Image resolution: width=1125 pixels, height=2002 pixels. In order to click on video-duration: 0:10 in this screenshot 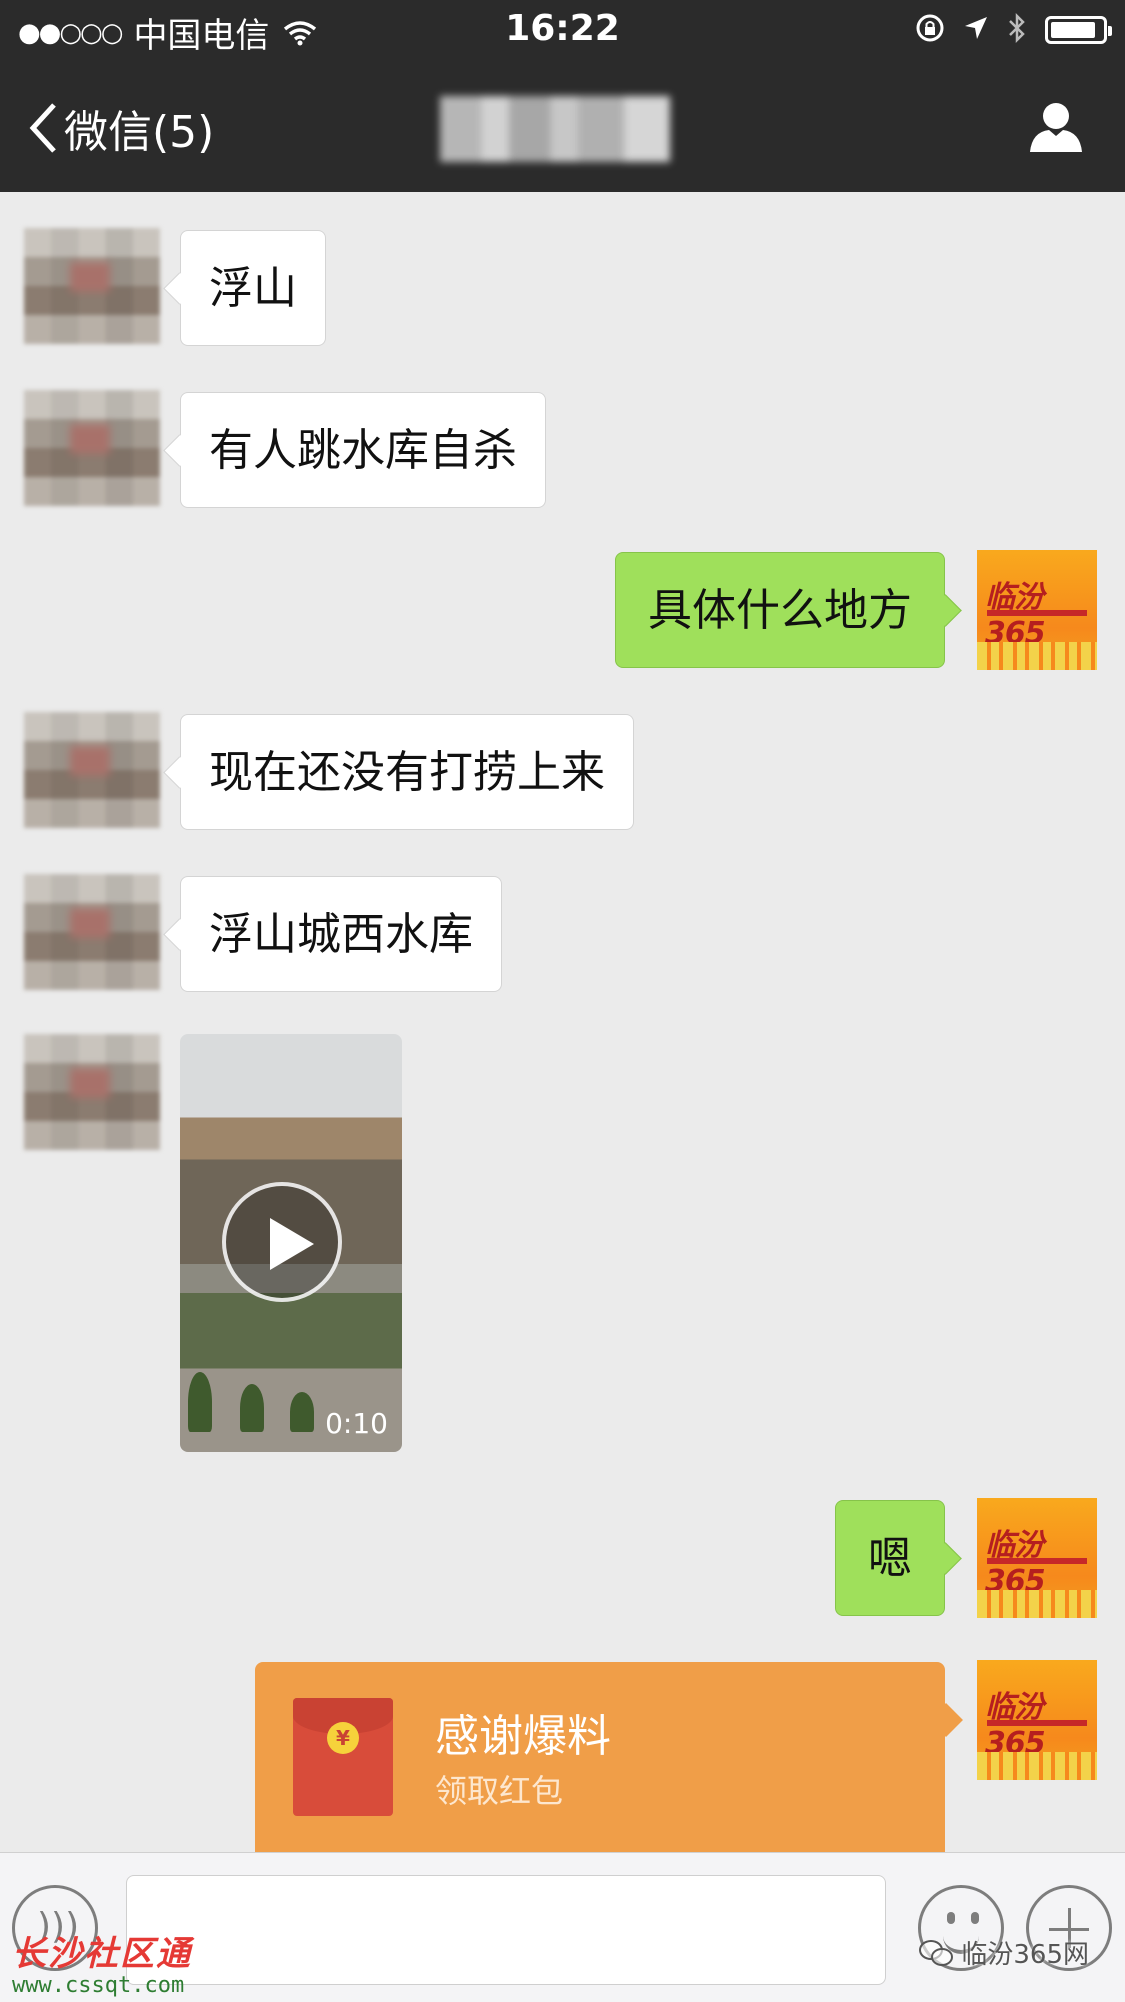, I will do `click(356, 1423)`.